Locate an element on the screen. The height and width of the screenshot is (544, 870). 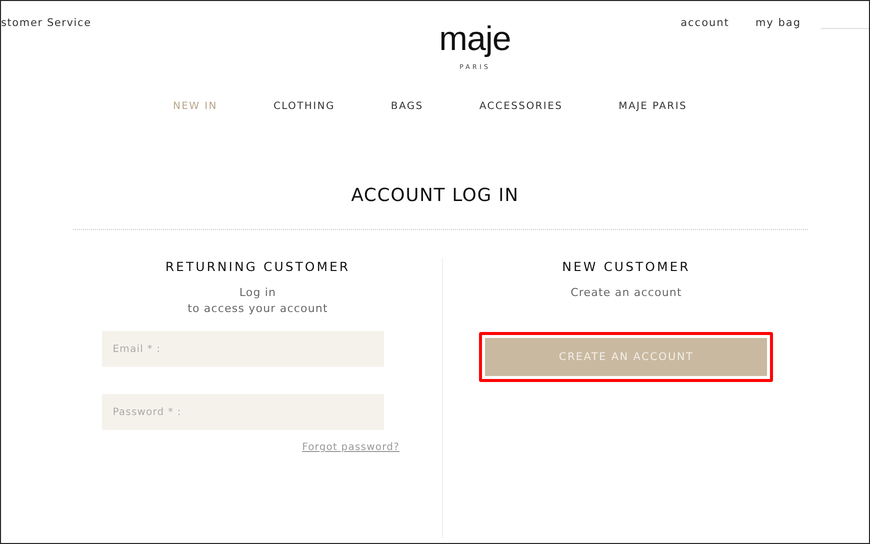
section-heading: NEW CUSTOMER is located at coordinates (626, 266).